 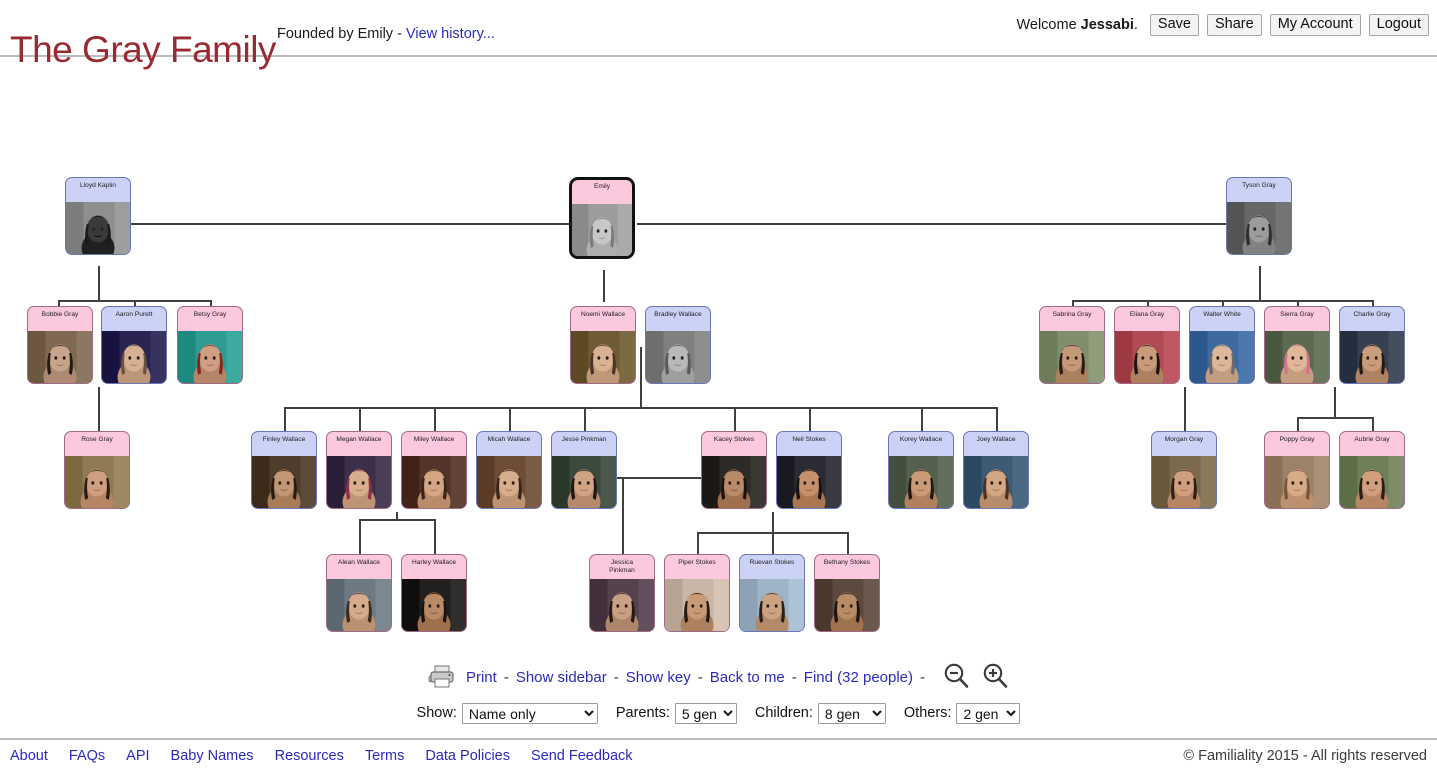 I want to click on person-card: Finley Wallace, so click(x=284, y=470).